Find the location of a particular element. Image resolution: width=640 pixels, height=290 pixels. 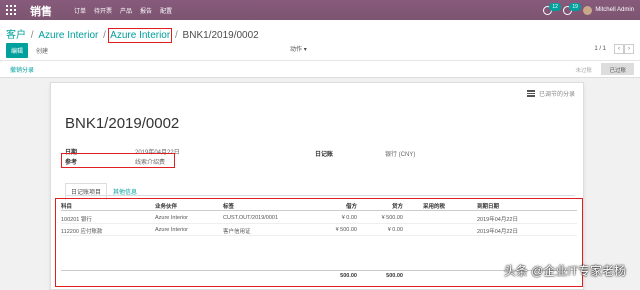

cell-credit: ¥ 500.00 is located at coordinates (392, 218).